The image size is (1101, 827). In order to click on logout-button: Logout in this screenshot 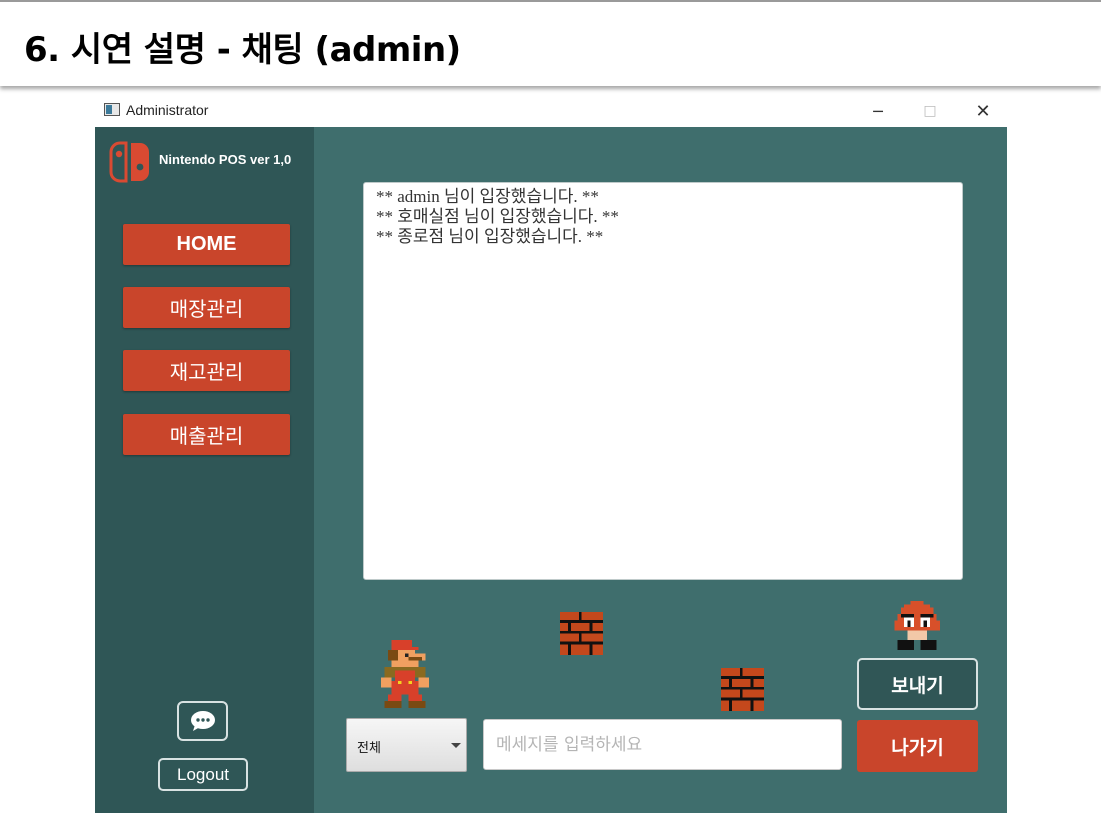, I will do `click(203, 774)`.